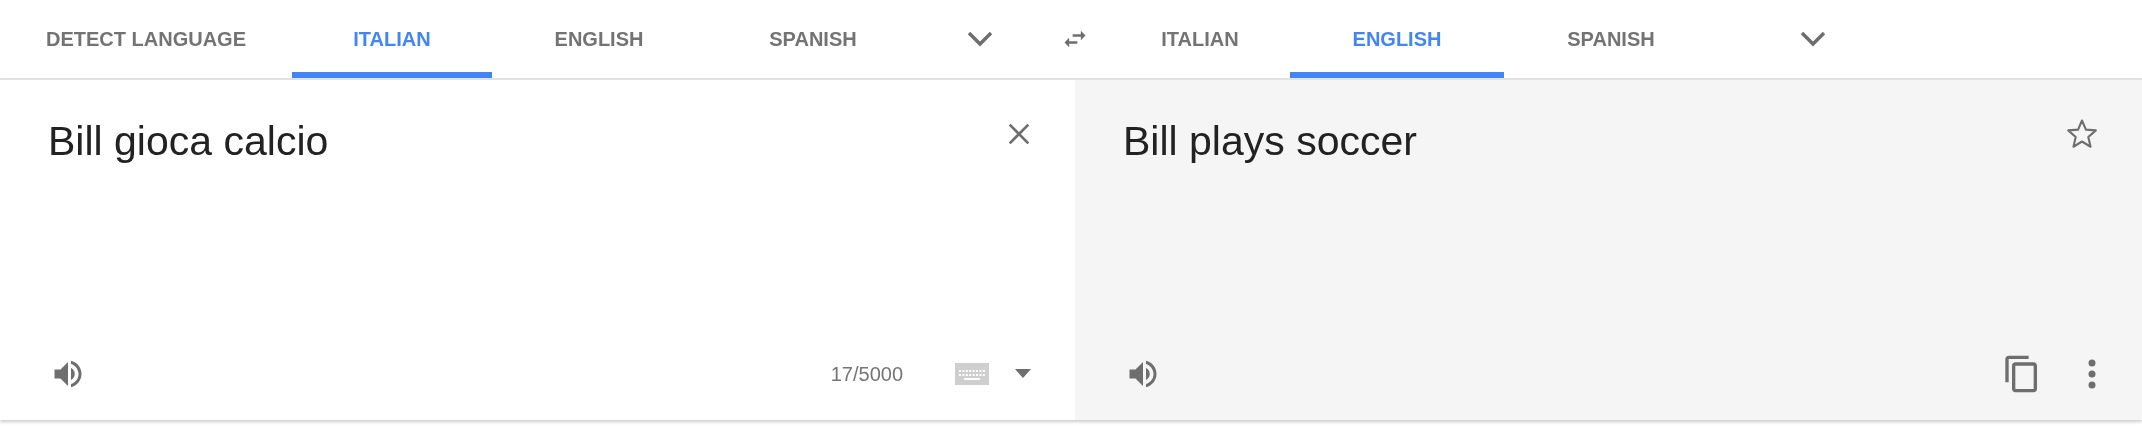 Image resolution: width=2142 pixels, height=438 pixels. Describe the element at coordinates (1200, 39) in the screenshot. I see `language-tab: ITALIAN` at that location.